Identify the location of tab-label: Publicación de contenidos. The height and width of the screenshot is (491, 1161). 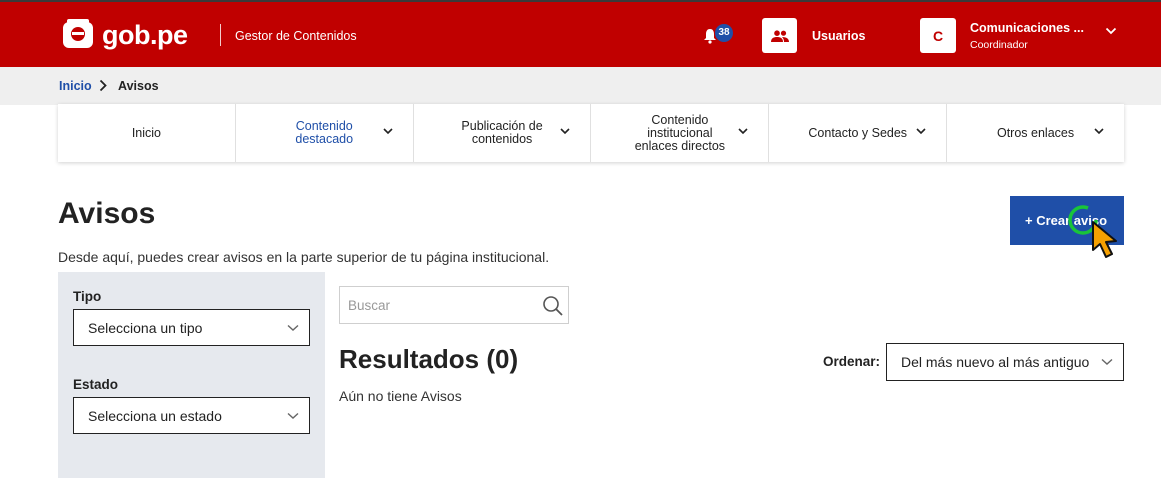
(502, 132).